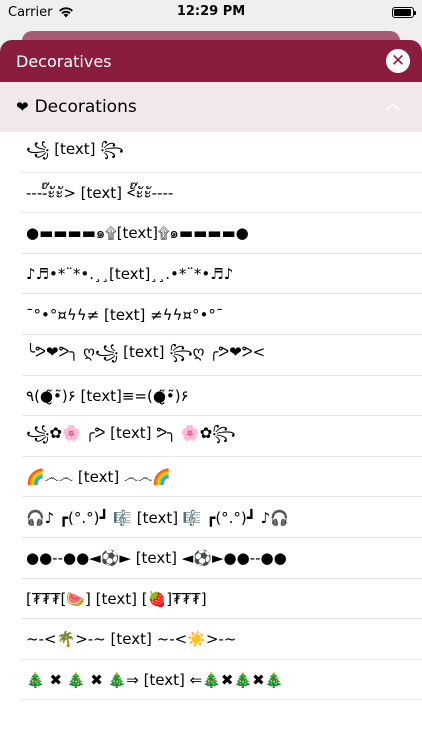 The image size is (422, 750). Describe the element at coordinates (211, 152) in the screenshot. I see `list-item: ꧁ [text] ꧂` at that location.